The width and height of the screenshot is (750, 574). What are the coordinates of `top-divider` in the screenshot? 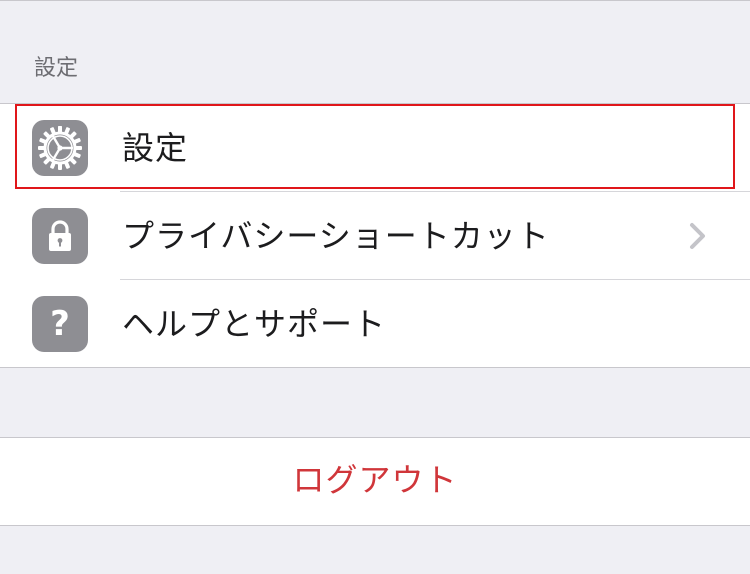 It's located at (375, 0).